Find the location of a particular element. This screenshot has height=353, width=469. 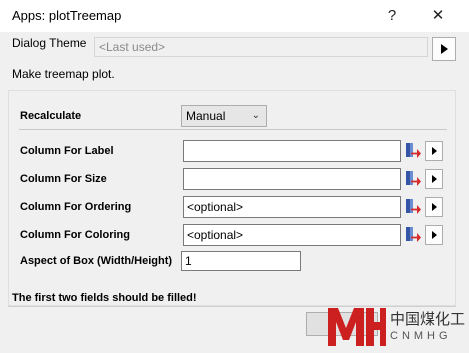

aspect-input: 1 is located at coordinates (241, 261).